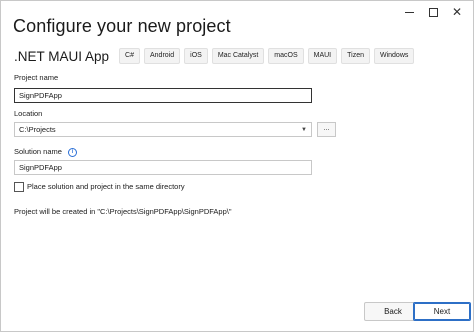 The image size is (474, 332). What do you see at coordinates (162, 56) in the screenshot?
I see `tag-android: Android` at bounding box center [162, 56].